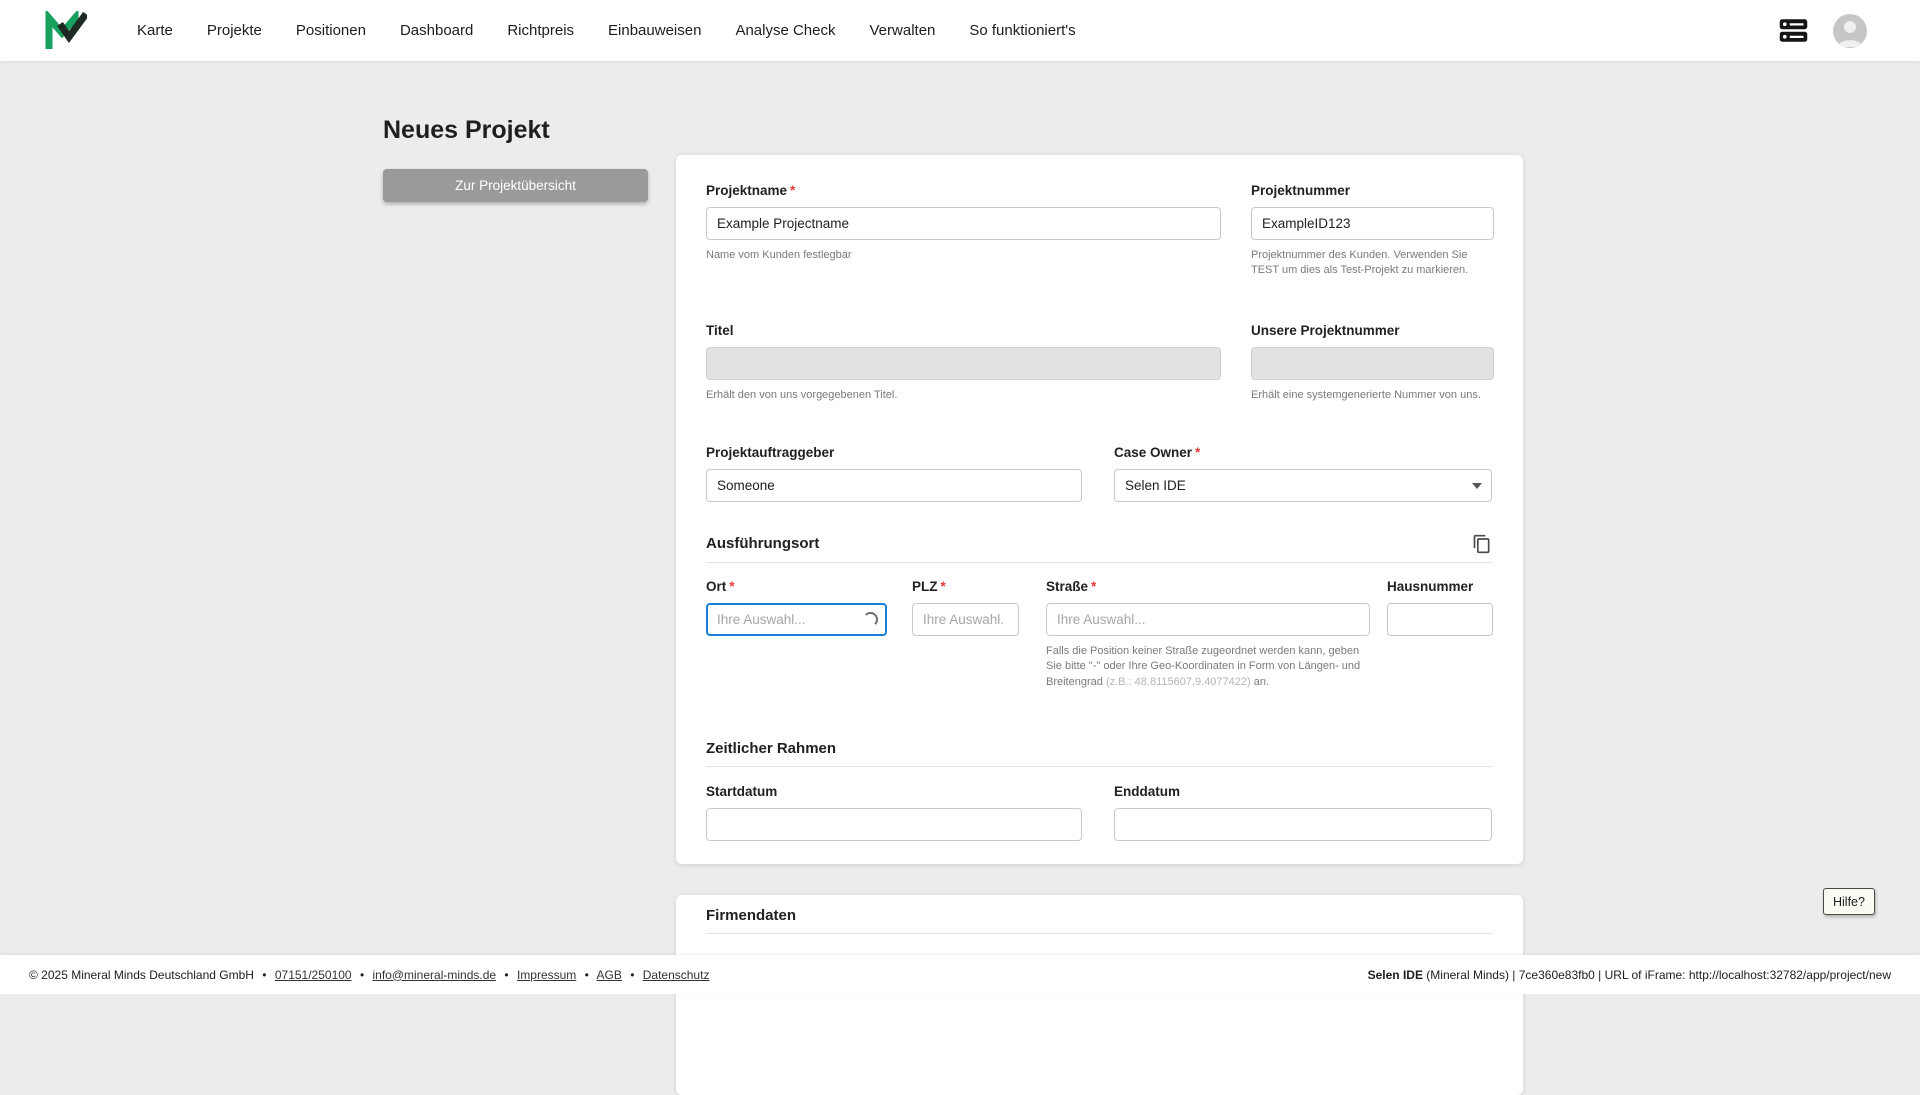 The width and height of the screenshot is (1920, 1095). I want to click on startdatum-label-text: Startdatum, so click(742, 791).